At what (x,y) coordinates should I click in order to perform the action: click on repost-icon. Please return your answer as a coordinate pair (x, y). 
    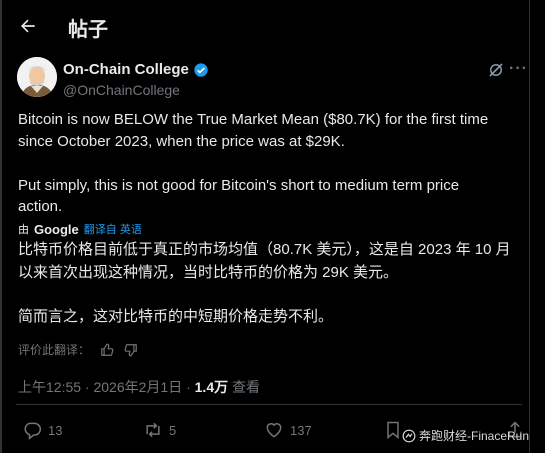
    Looking at the image, I should click on (153, 430).